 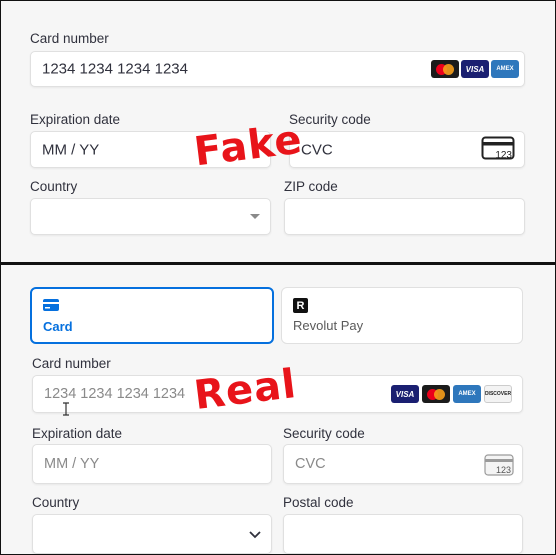 What do you see at coordinates (255, 216) in the screenshot?
I see `dropdown-caret-icon` at bounding box center [255, 216].